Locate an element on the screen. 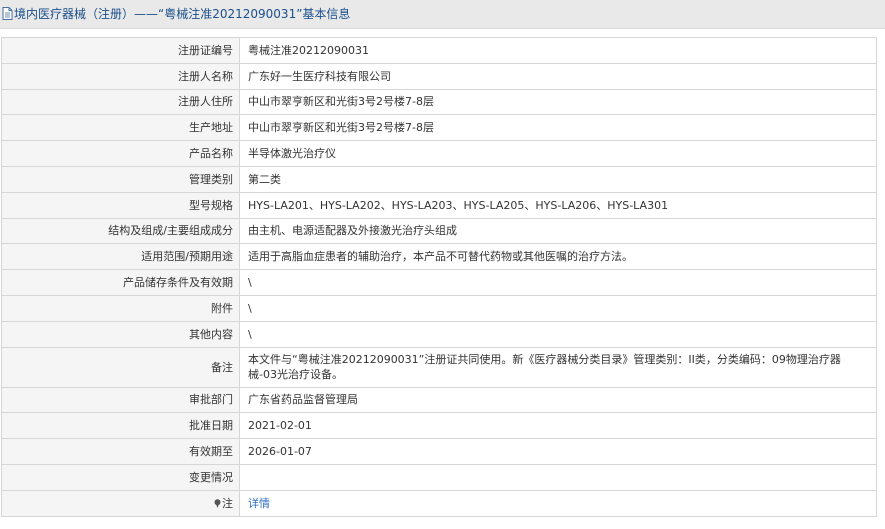 Image resolution: width=885 pixels, height=529 pixels. row-label: 注 is located at coordinates (227, 503).